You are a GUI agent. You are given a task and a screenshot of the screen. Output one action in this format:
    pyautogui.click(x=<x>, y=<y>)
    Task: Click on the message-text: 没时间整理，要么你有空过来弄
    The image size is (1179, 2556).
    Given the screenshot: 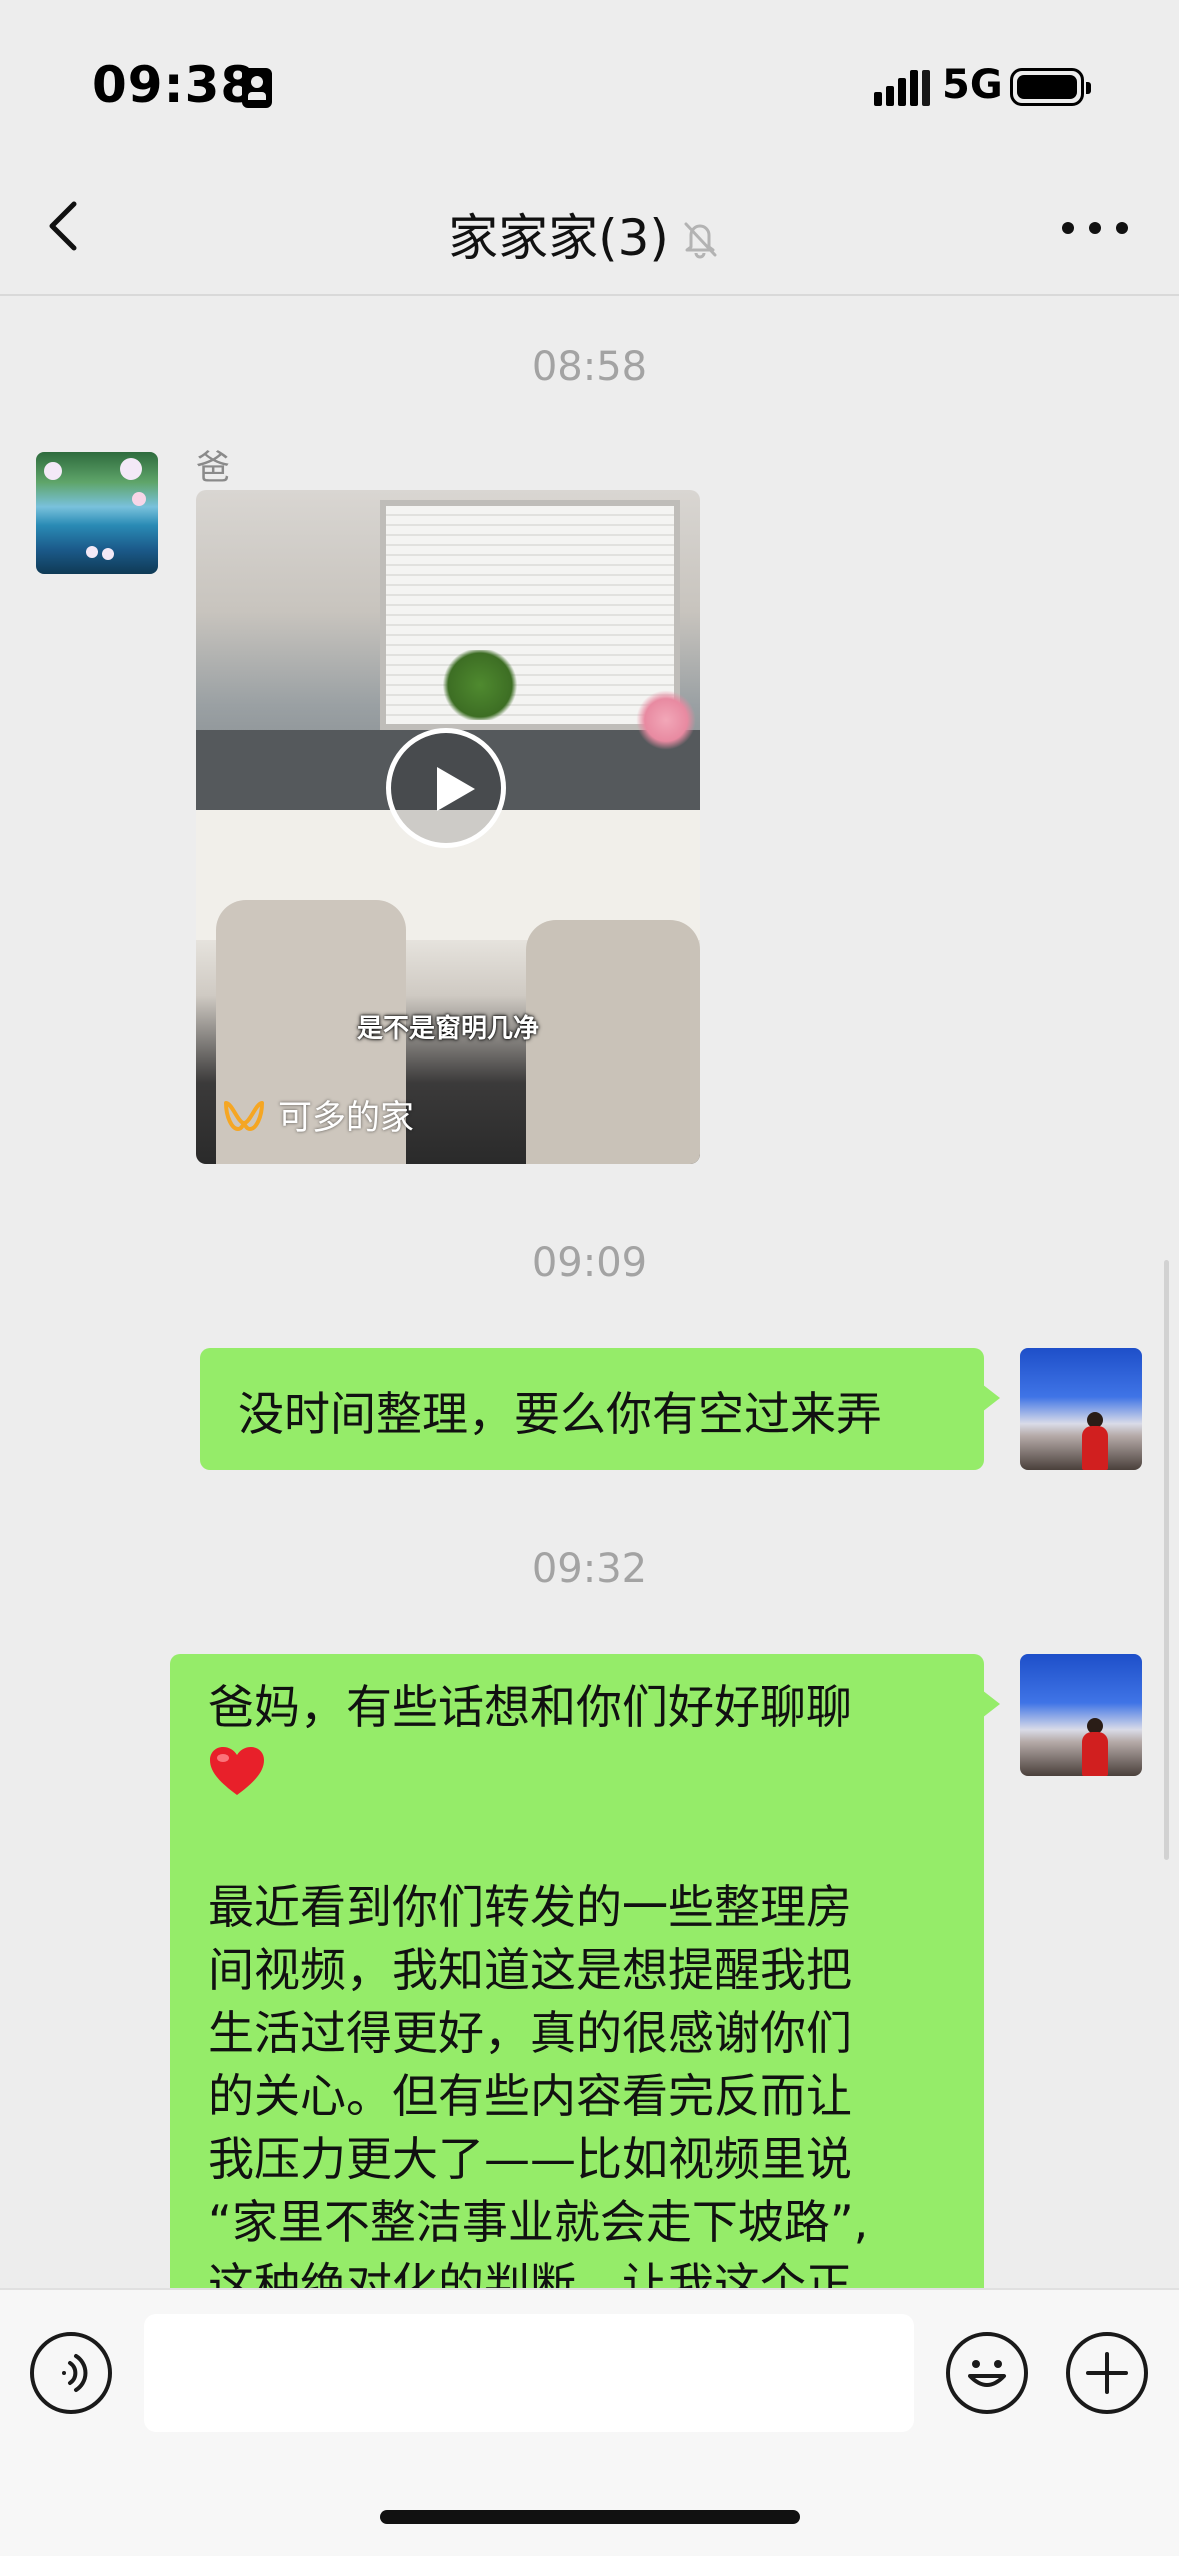 What is the action you would take?
    pyautogui.click(x=560, y=1414)
    